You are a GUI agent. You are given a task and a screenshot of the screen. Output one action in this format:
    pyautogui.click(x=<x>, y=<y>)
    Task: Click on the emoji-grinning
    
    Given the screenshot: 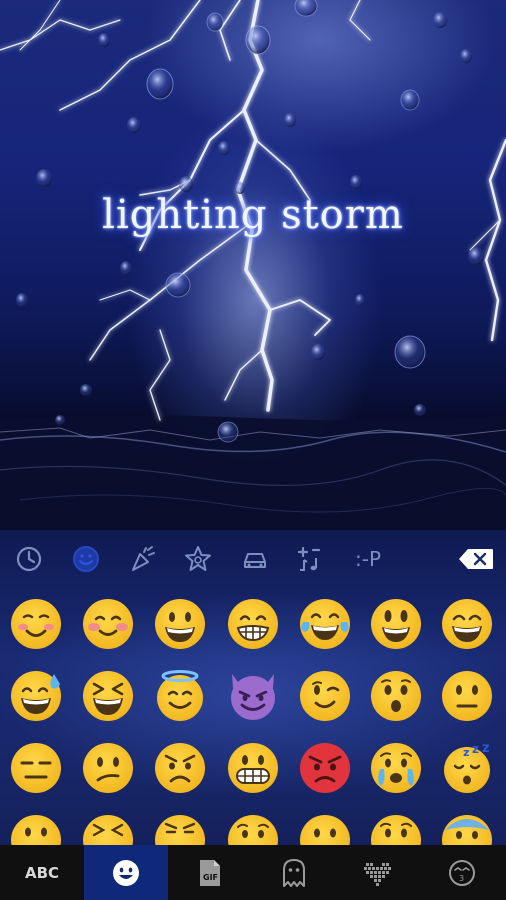 What is the action you would take?
    pyautogui.click(x=180, y=624)
    